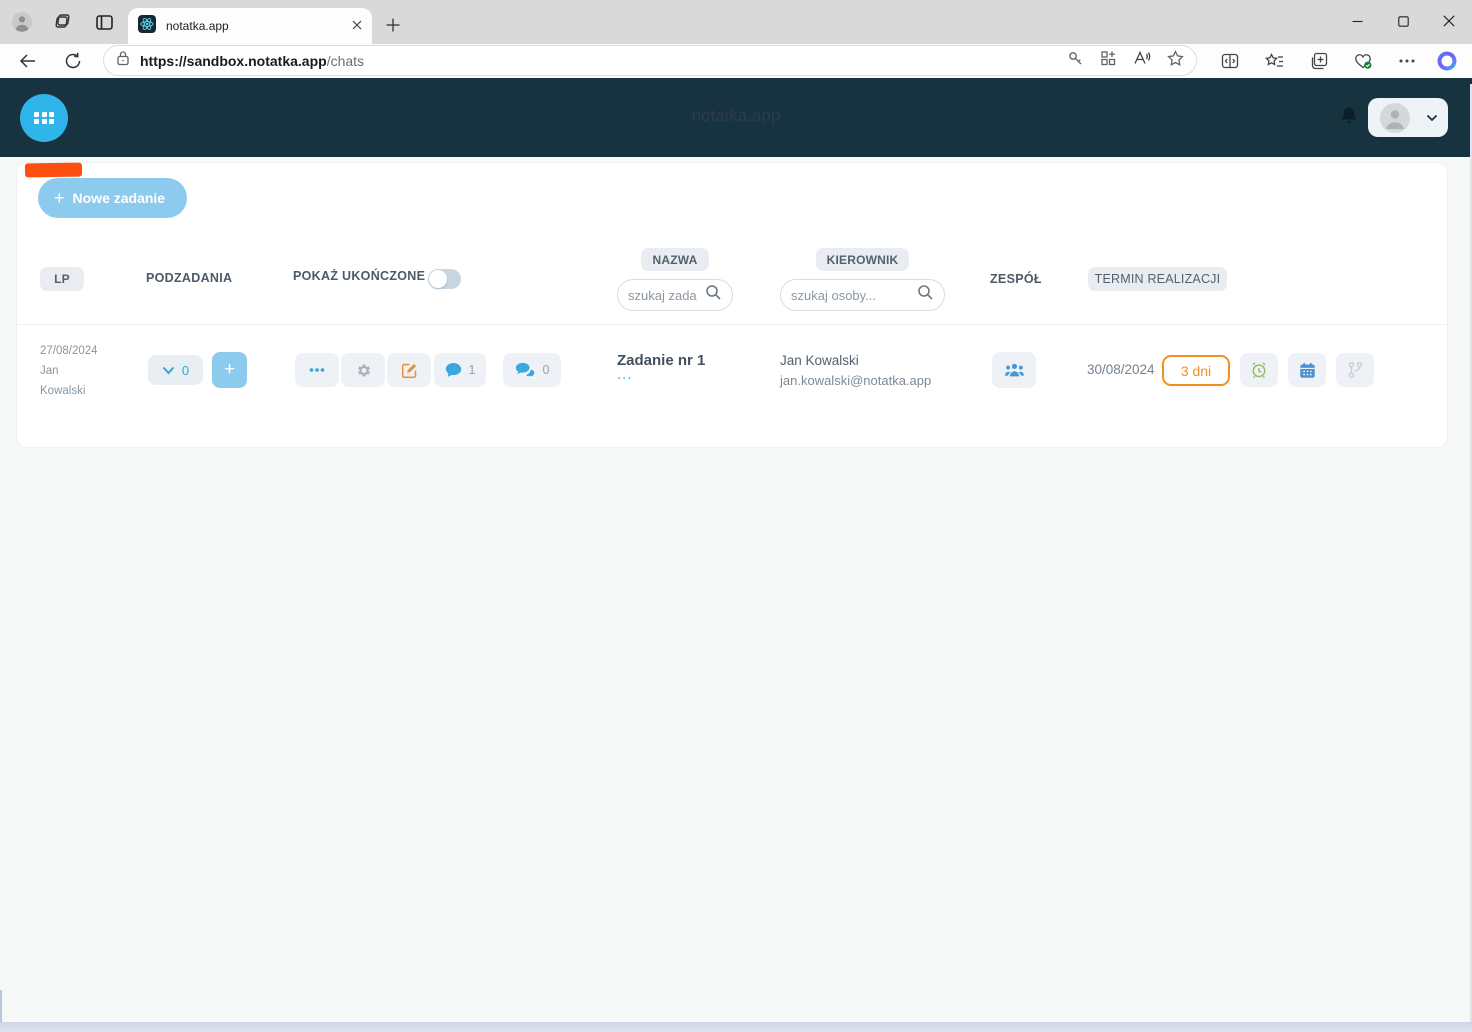 The image size is (1472, 1032). I want to click on window-controls, so click(1403, 22).